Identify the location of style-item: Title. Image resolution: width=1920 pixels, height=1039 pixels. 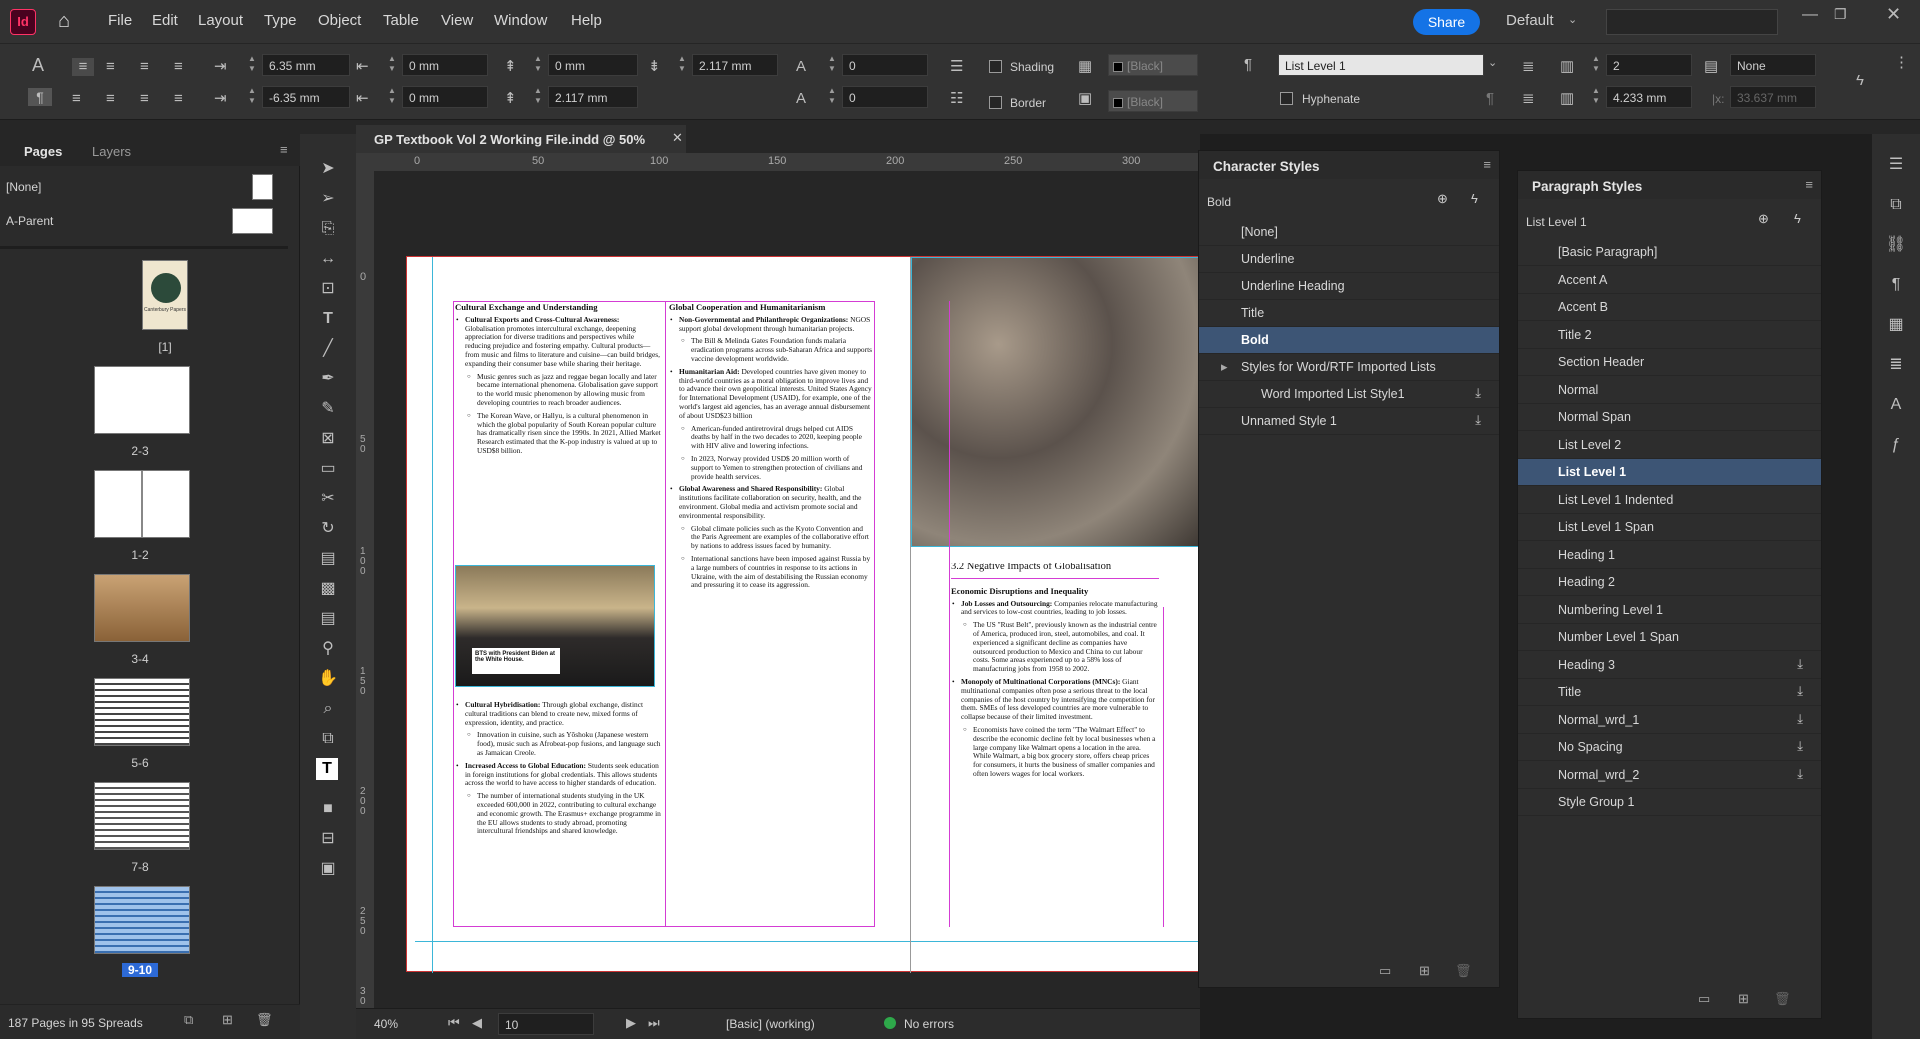
(1669, 692).